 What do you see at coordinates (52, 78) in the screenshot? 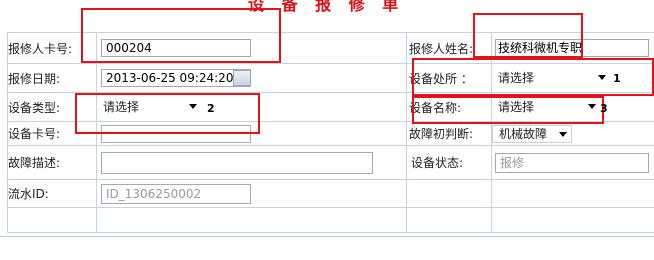
I see `repair-date-label: 报修日期:` at bounding box center [52, 78].